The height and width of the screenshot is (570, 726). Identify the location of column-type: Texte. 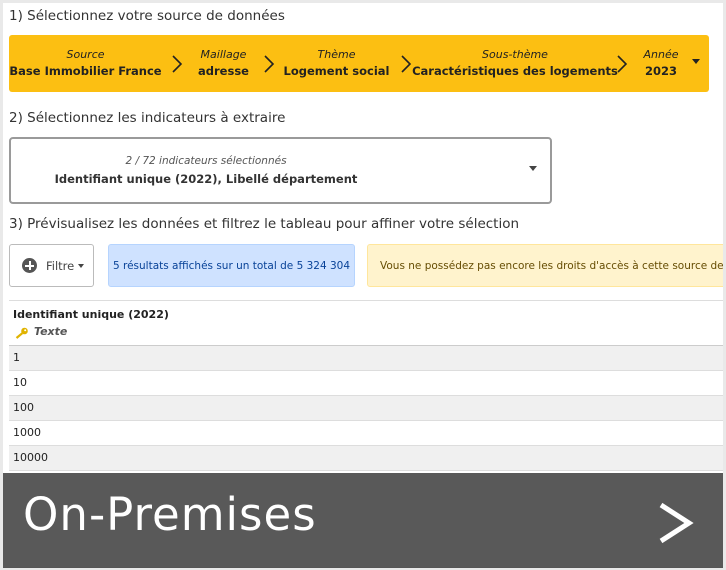
(51, 331).